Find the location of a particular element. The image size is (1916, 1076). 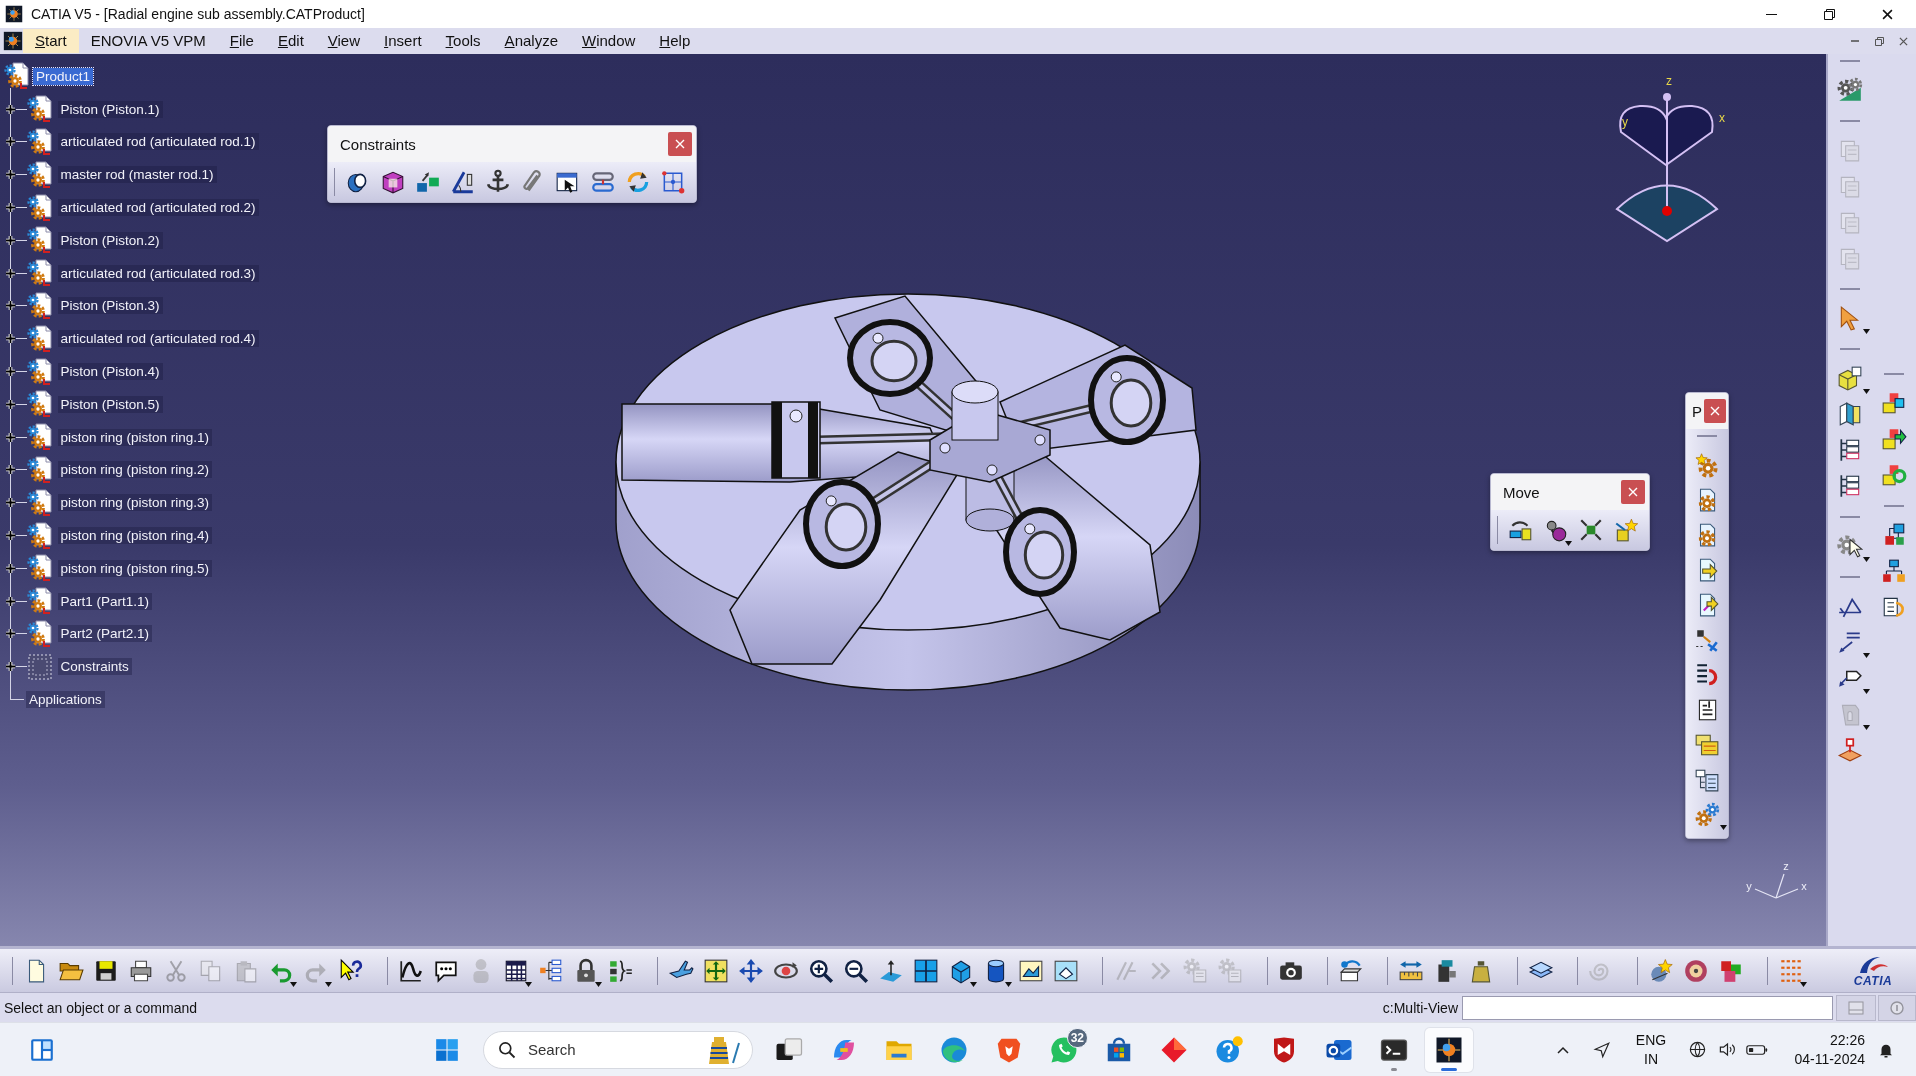

tree-item: piston ring (piston ring.1) is located at coordinates (135, 437).